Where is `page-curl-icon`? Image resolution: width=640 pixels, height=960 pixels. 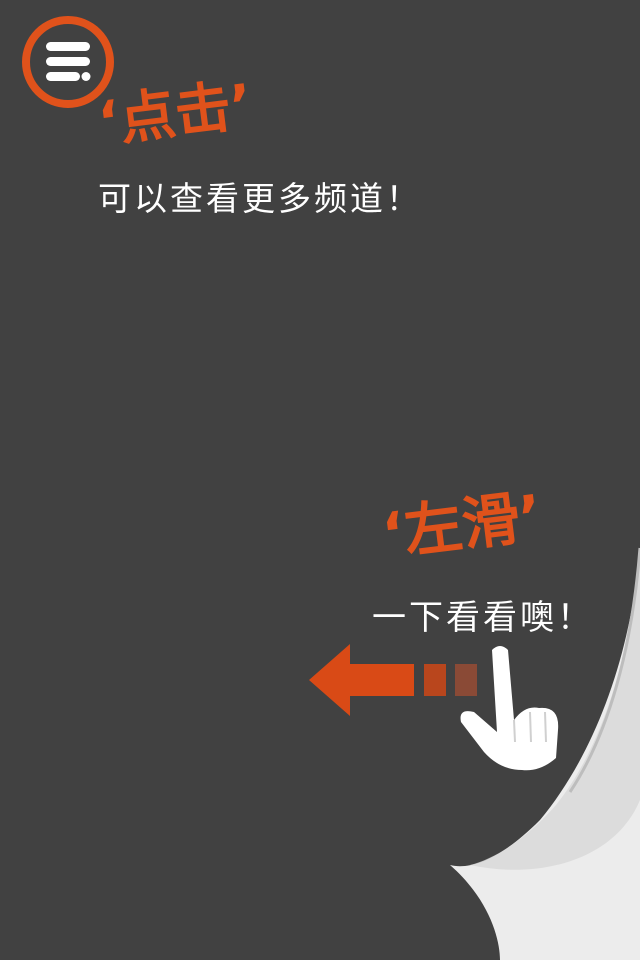 page-curl-icon is located at coordinates (545, 753).